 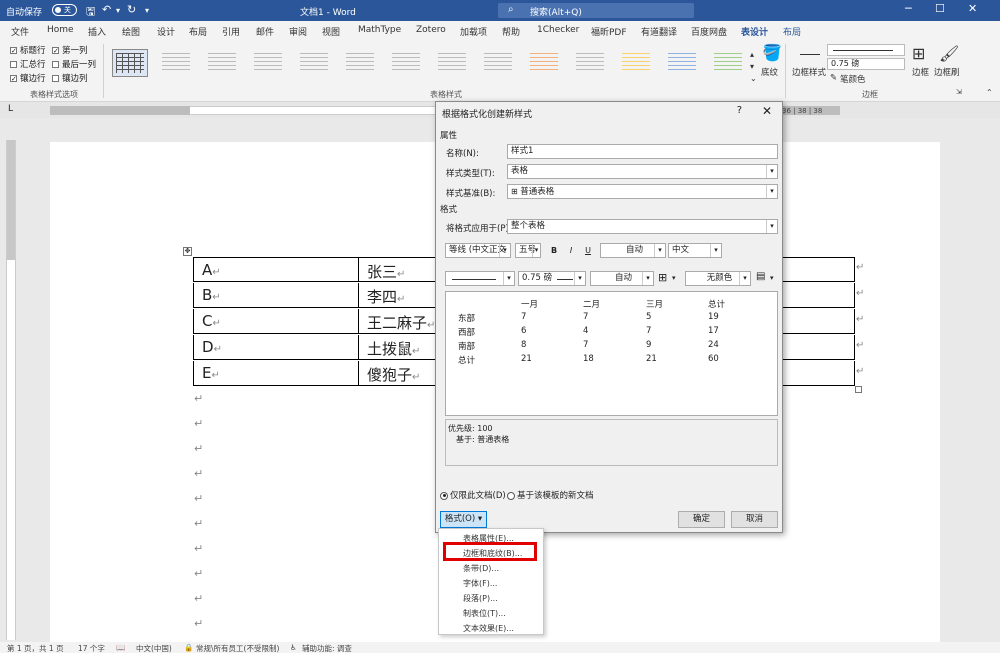 I want to click on tab-addins: 加载项, so click(x=473, y=31).